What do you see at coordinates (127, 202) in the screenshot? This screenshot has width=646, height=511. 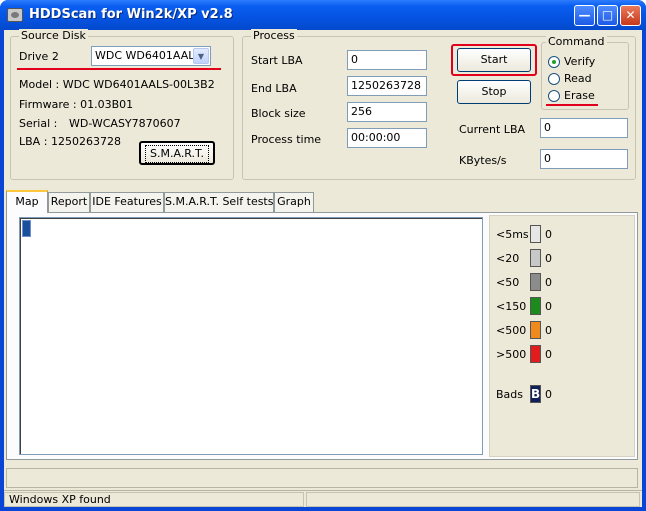 I see `tab-ide-features: IDE Features` at bounding box center [127, 202].